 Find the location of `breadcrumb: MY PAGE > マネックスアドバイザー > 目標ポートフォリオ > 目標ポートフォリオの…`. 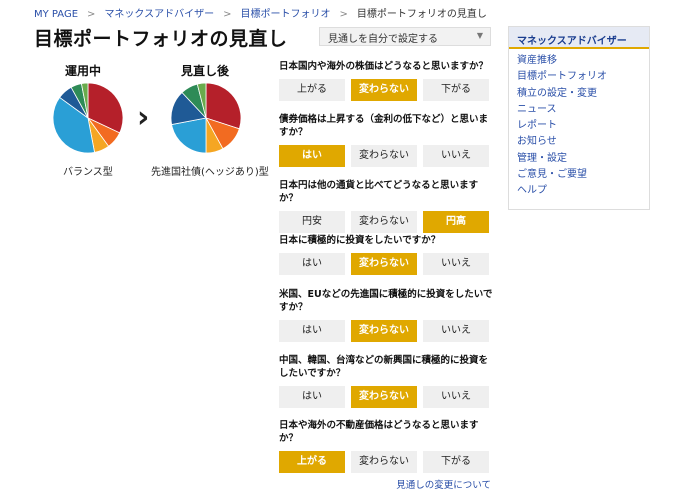

breadcrumb: MY PAGE > マネックスアドバイザー > 目標ポートフォリオ > 目標ポートフォリオの… is located at coordinates (260, 12).